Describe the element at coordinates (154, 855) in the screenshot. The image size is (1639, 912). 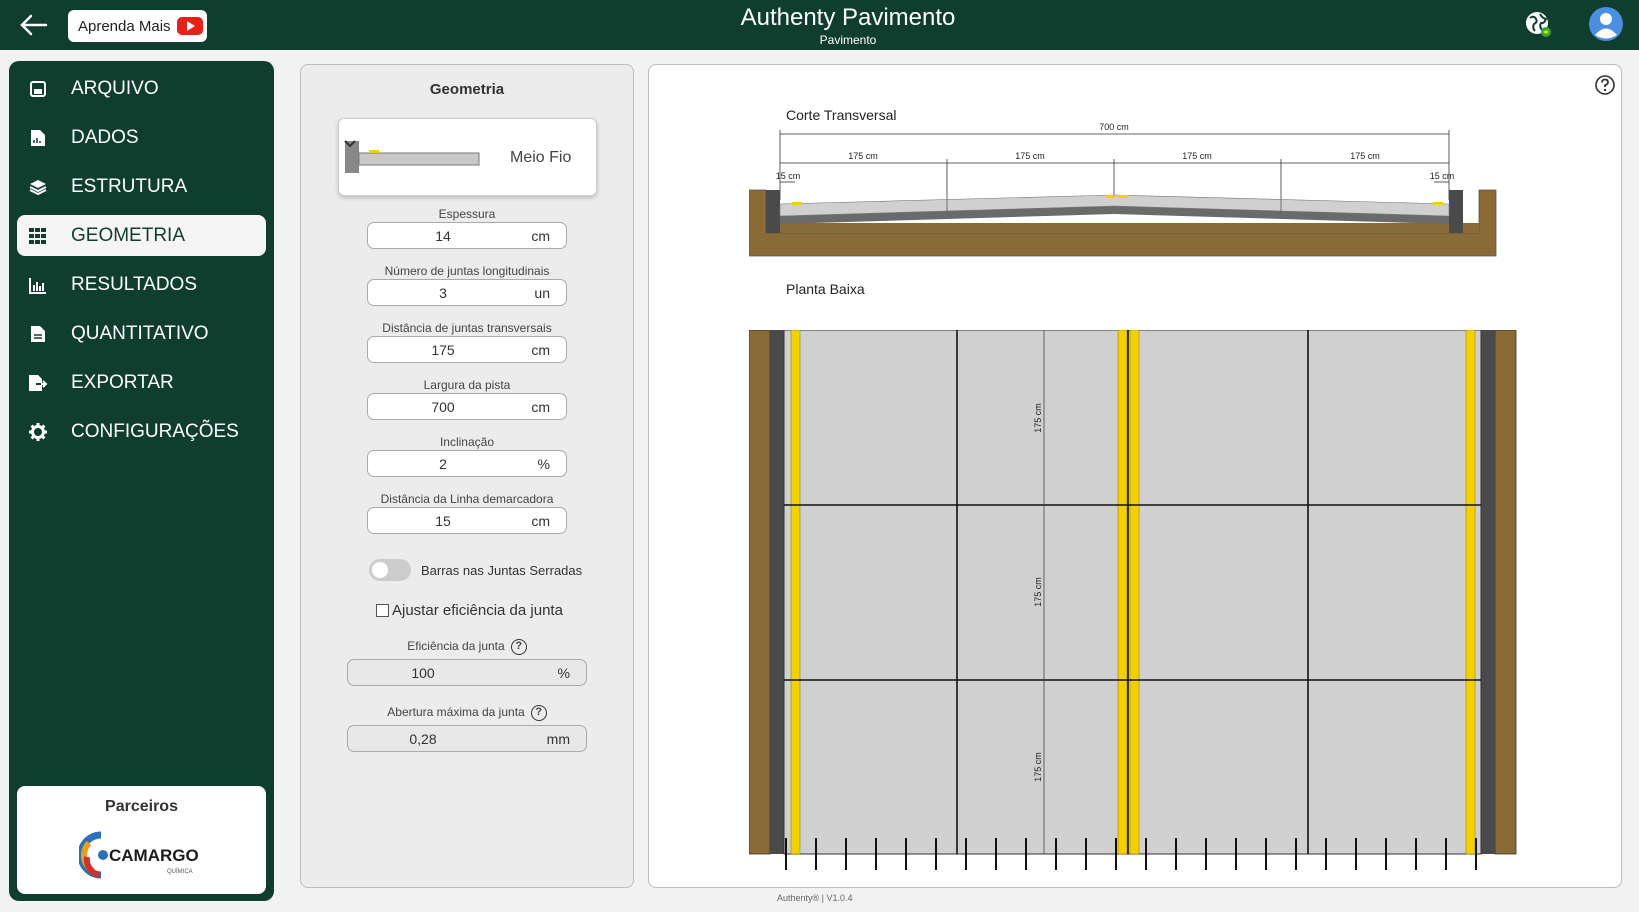
I see `partner-name: CAMARGO` at that location.